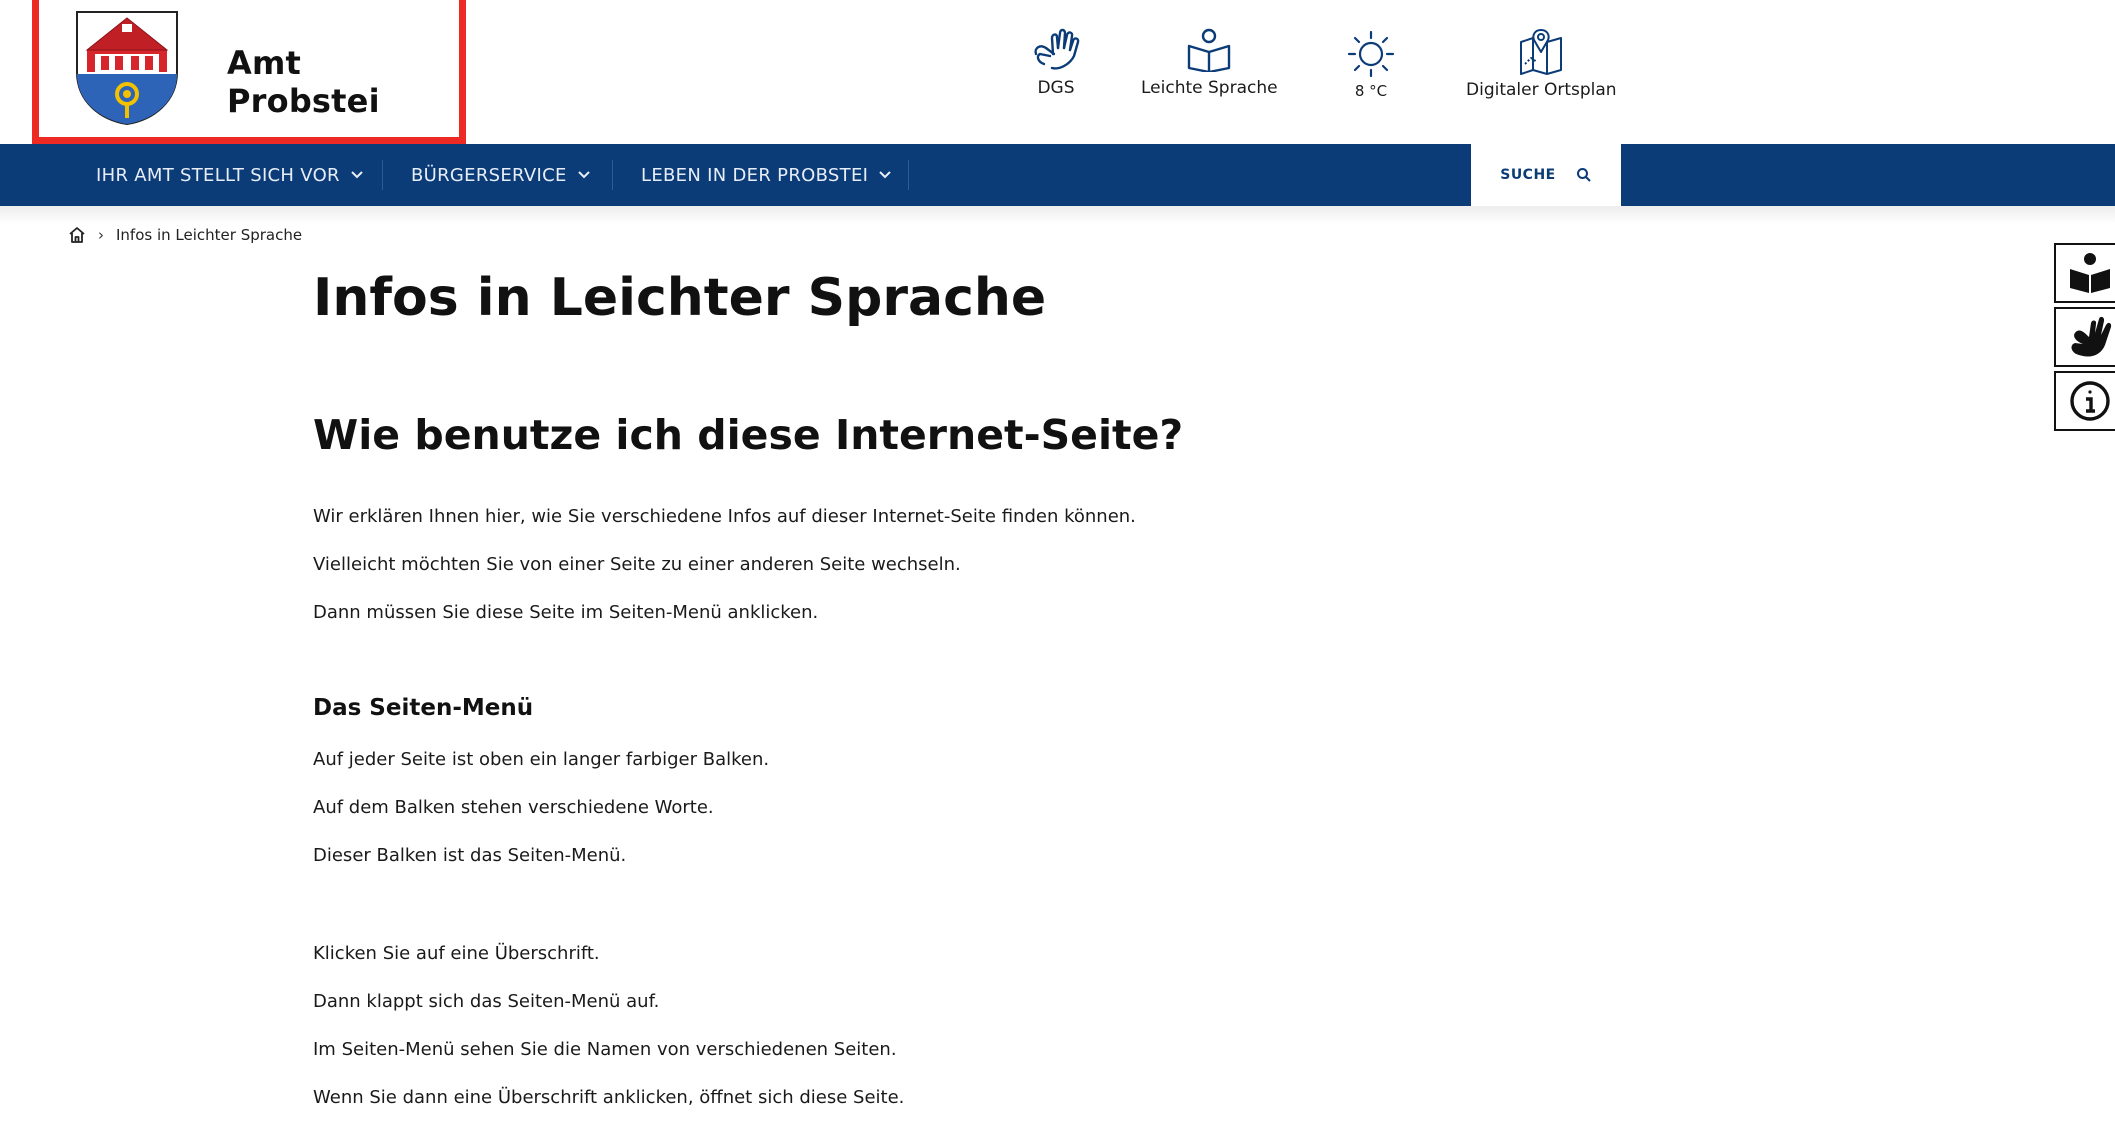  What do you see at coordinates (755, 175) in the screenshot?
I see `nav-item-label: LEBEN IN DER PROBSTEI` at bounding box center [755, 175].